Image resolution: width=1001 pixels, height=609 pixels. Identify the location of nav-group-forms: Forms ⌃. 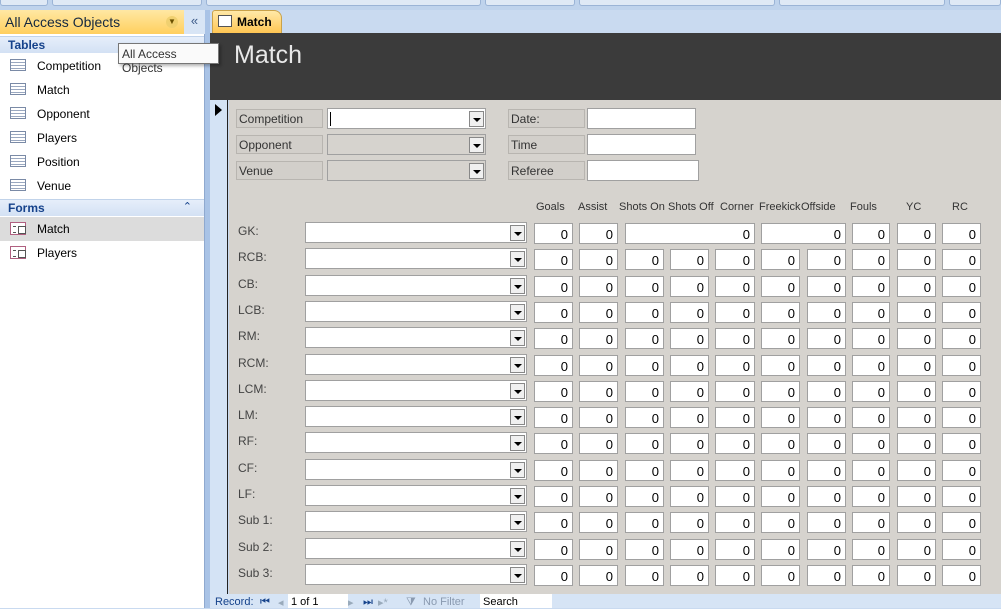
(102, 207).